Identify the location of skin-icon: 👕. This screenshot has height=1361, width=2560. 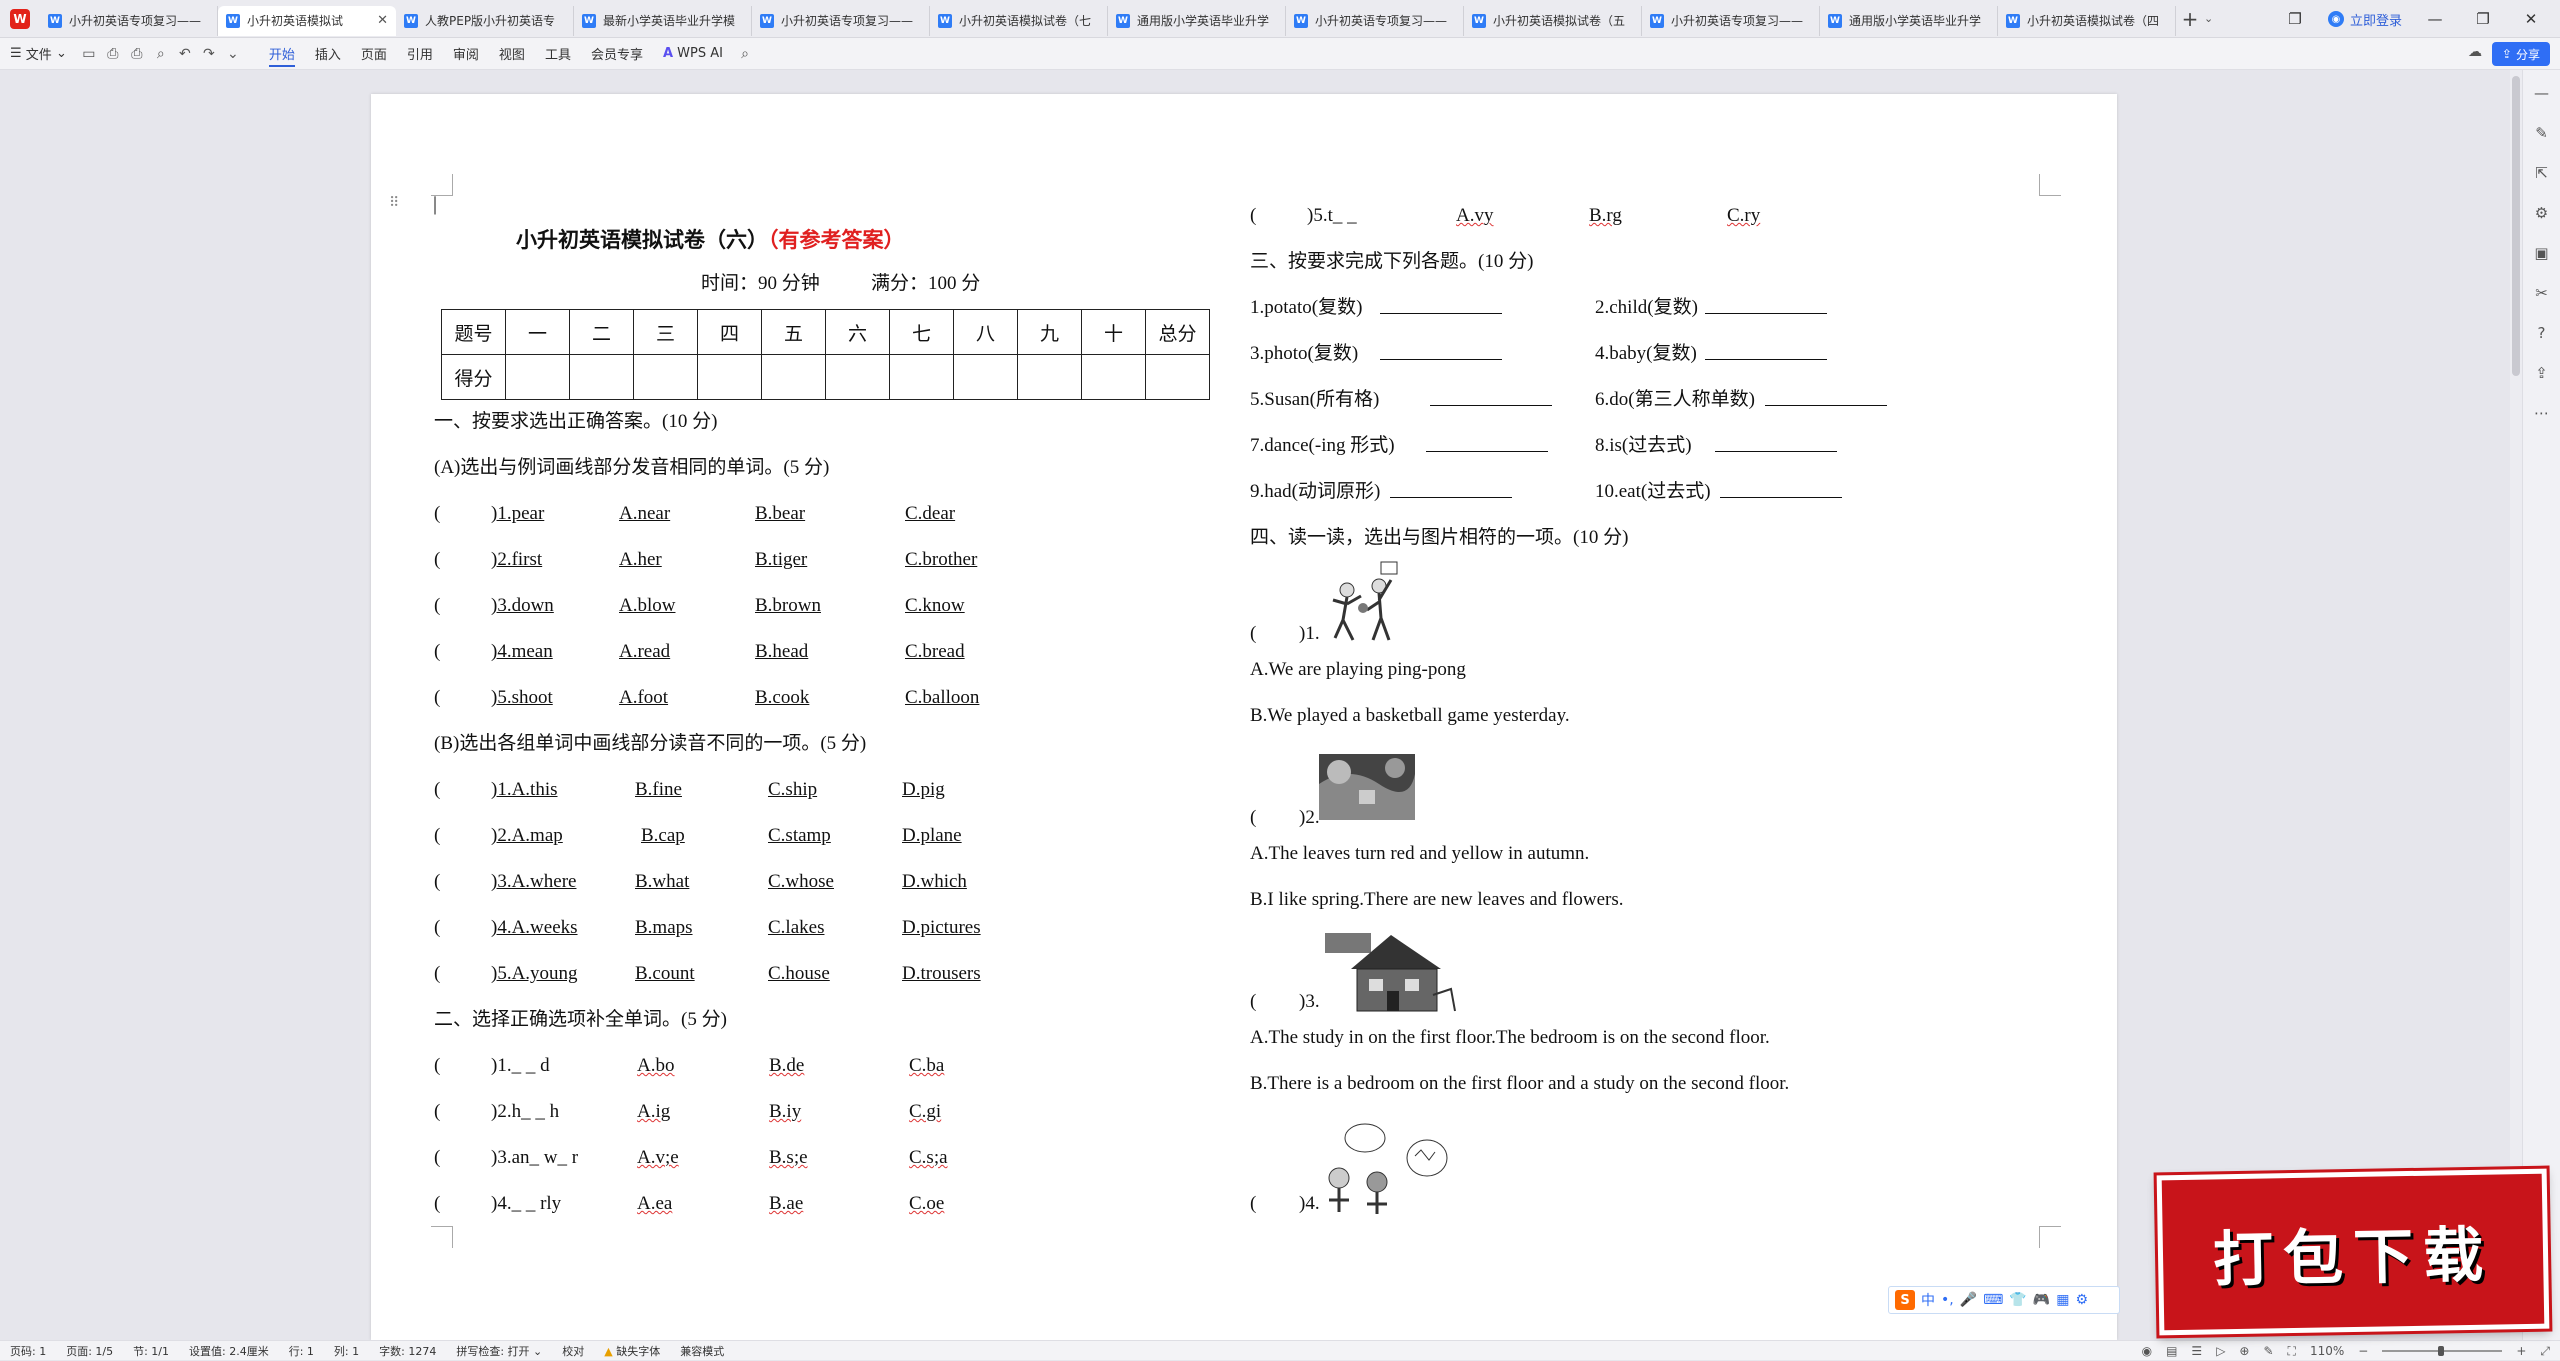
(2017, 1300).